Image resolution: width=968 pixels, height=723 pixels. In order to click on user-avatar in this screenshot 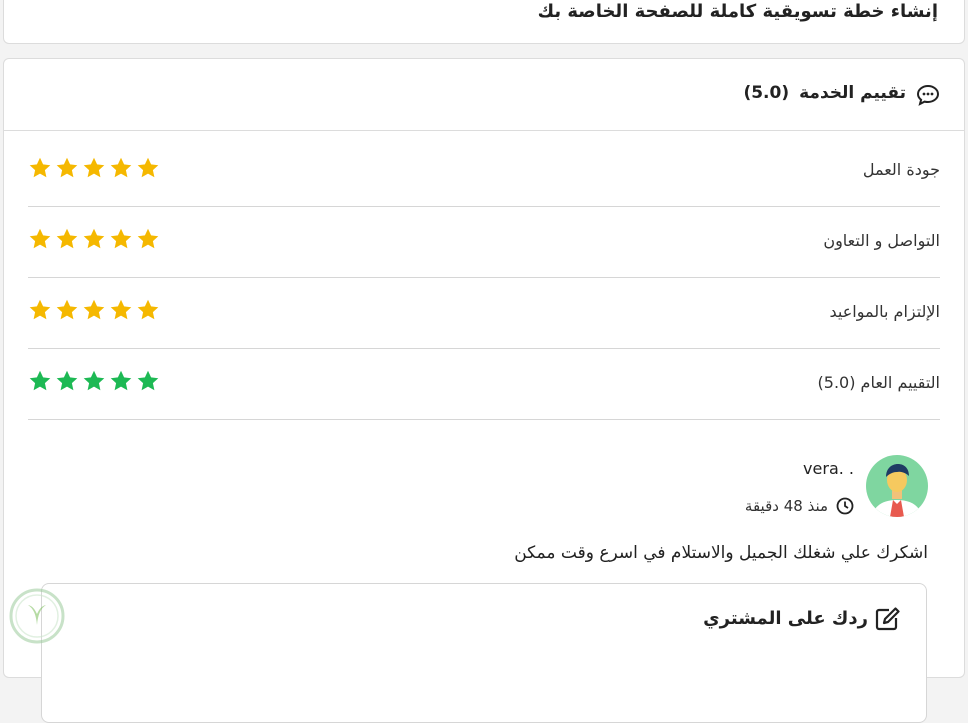, I will do `click(897, 486)`.